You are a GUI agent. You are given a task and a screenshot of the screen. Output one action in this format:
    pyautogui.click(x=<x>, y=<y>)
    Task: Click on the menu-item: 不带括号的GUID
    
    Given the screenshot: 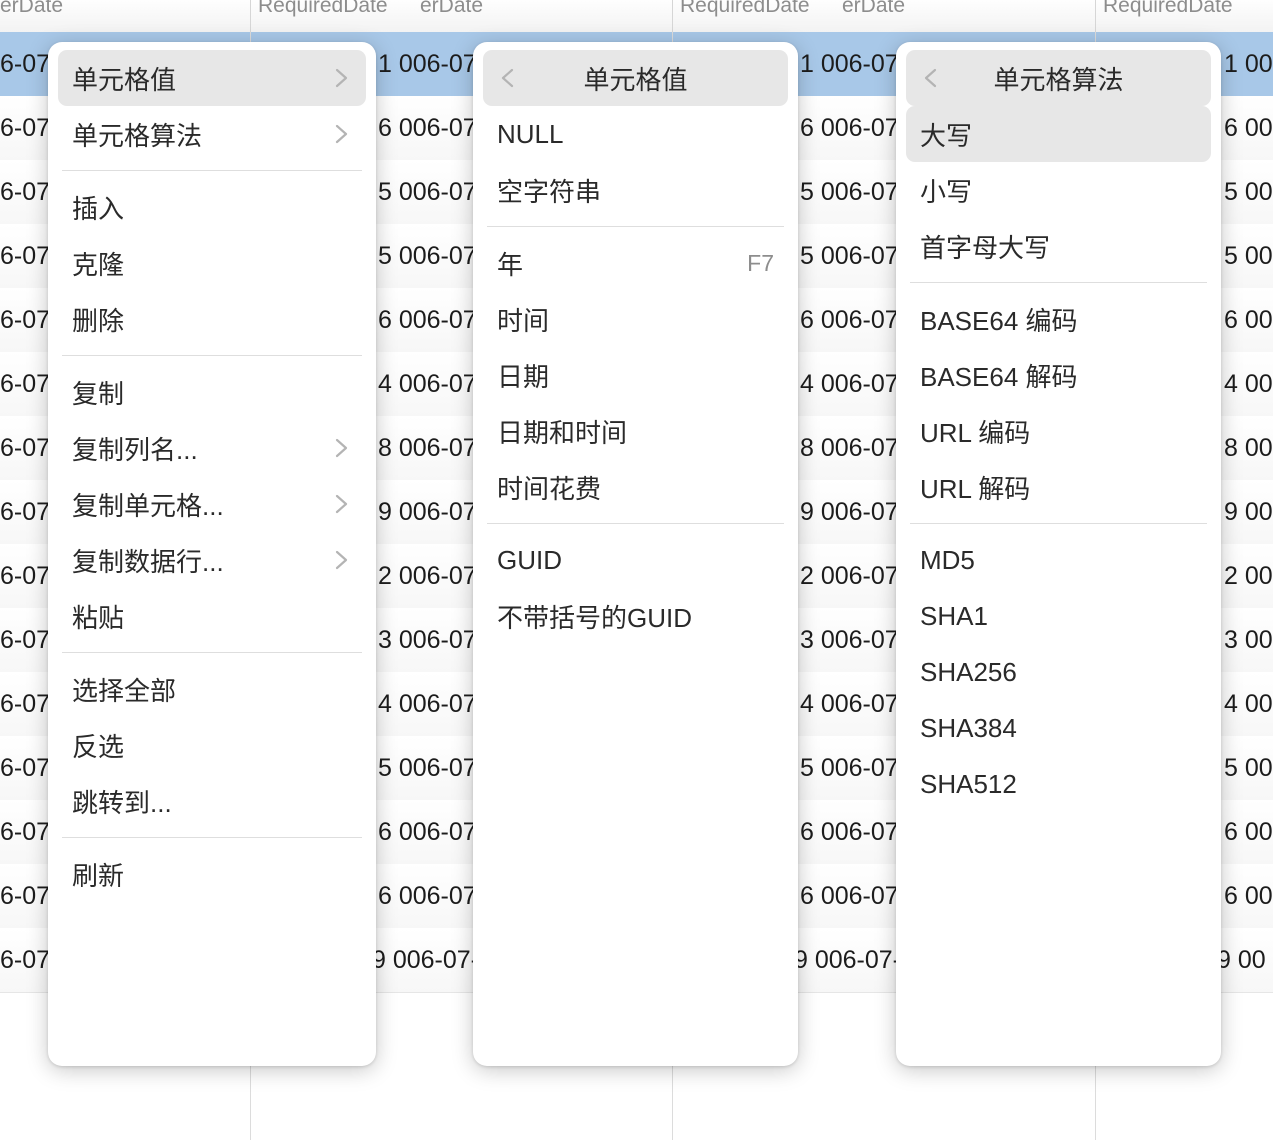 What is the action you would take?
    pyautogui.click(x=635, y=616)
    